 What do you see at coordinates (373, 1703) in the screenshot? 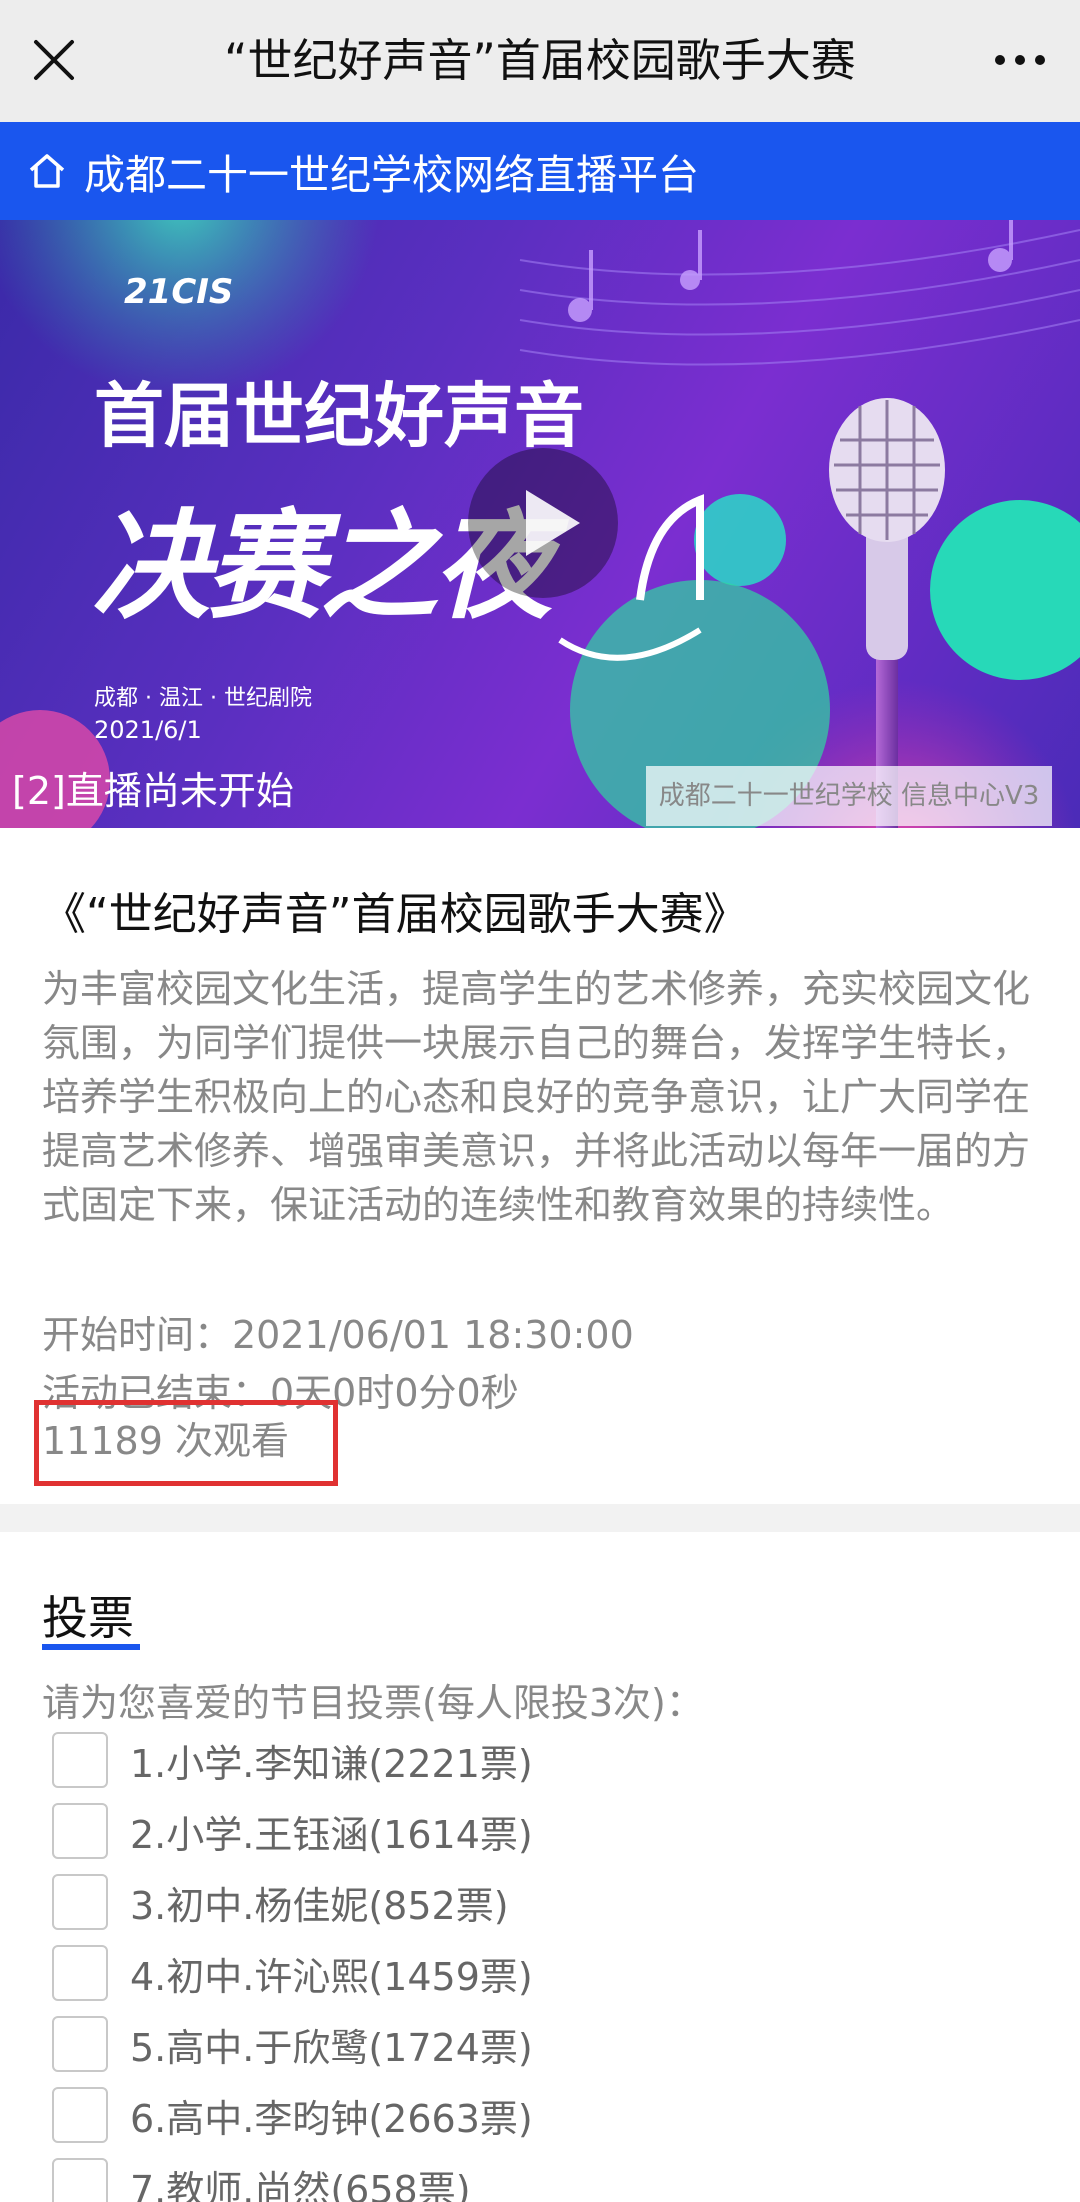
I see `vote-instruction: 请为您喜爱的节目投票(每人限投3次)：` at bounding box center [373, 1703].